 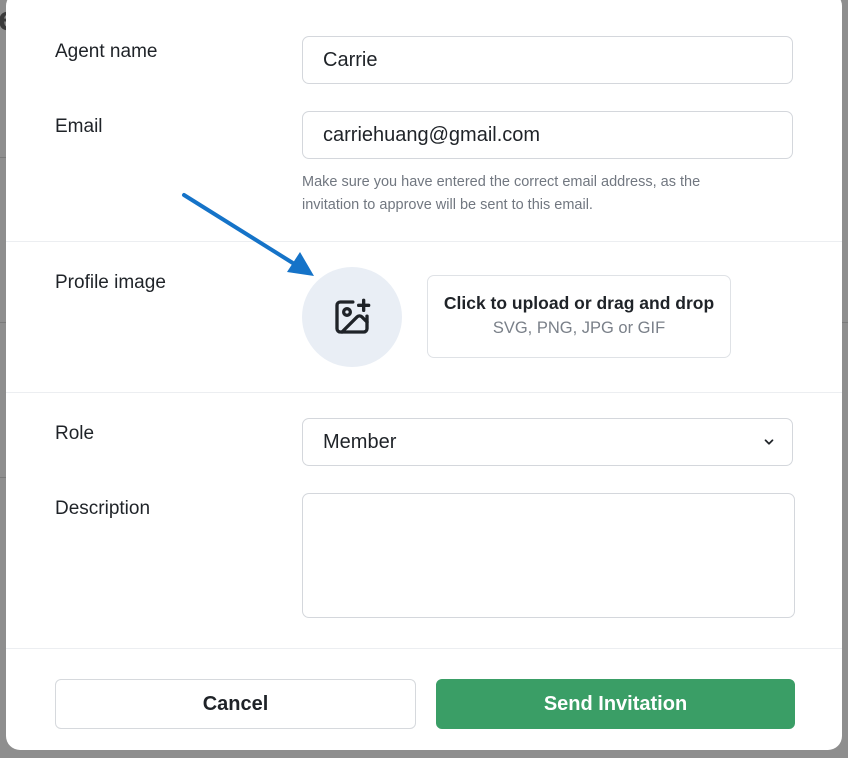 I want to click on annotation-arrow-icon, so click(x=248, y=234).